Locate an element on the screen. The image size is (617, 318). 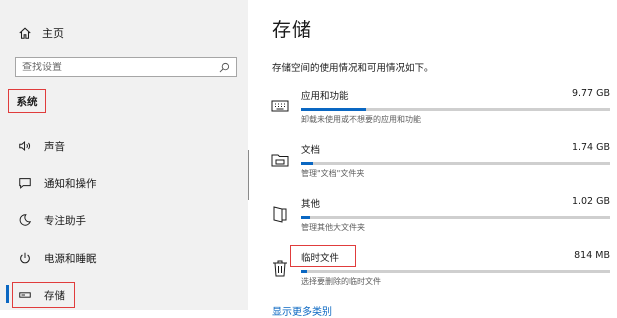
sidebar-item-power: 电源和睡眠 is located at coordinates (57, 258).